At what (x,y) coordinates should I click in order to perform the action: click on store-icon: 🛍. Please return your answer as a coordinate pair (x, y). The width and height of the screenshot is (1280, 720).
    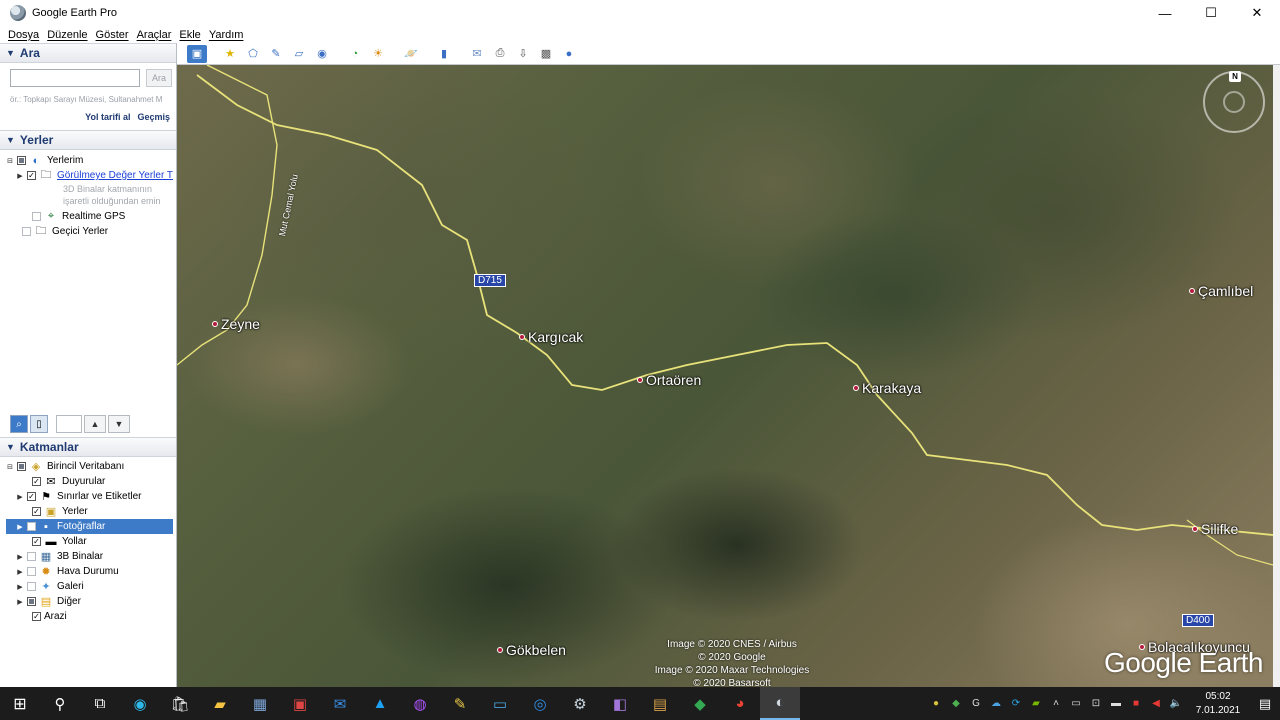
    Looking at the image, I should click on (180, 703).